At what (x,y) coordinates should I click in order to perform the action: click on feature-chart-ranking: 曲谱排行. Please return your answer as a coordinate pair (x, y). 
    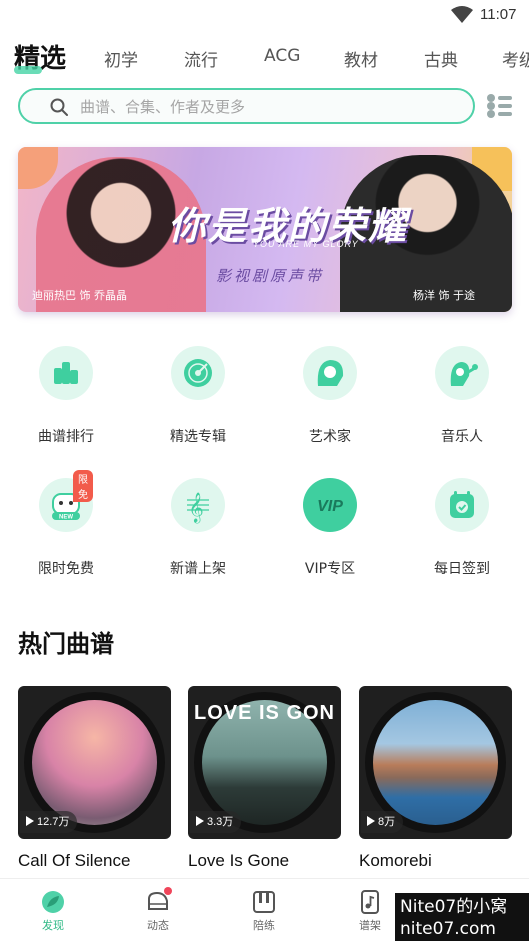
    Looking at the image, I should click on (66, 396).